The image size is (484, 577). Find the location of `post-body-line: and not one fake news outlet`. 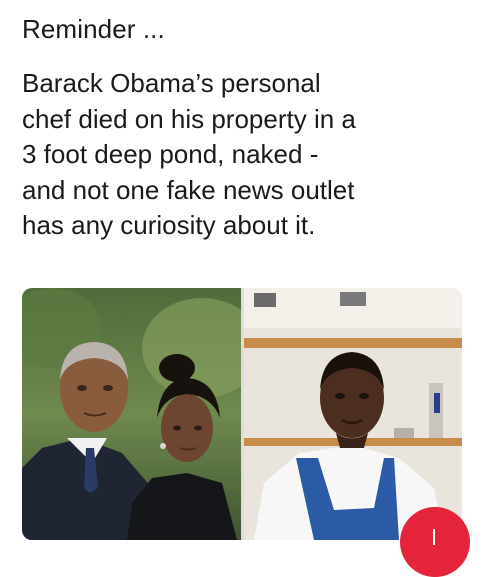

post-body-line: and not one fake news outlet is located at coordinates (188, 189).